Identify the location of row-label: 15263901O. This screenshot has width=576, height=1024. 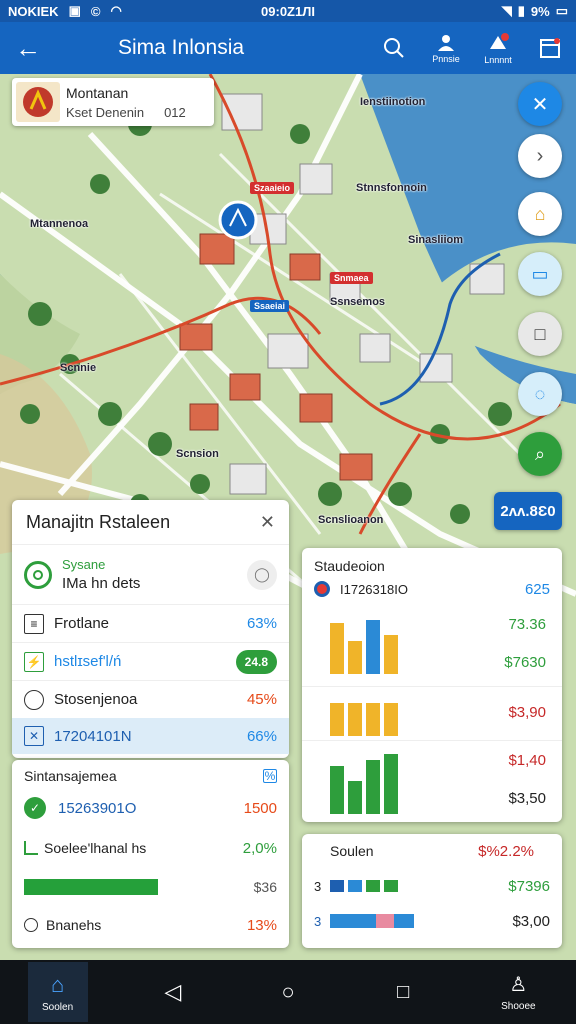
(97, 808).